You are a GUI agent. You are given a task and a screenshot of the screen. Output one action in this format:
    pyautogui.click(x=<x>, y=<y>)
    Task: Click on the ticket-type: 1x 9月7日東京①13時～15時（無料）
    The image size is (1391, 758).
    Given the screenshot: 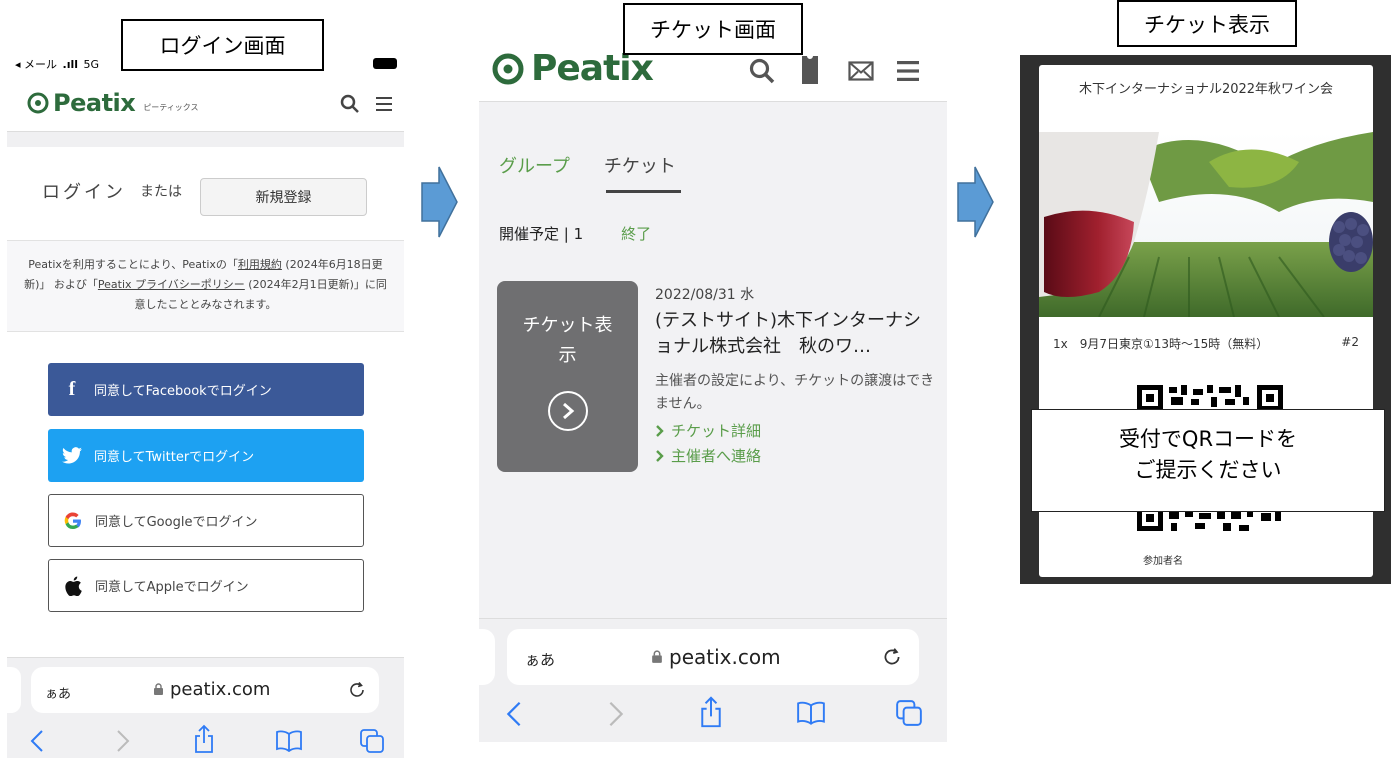 What is the action you would take?
    pyautogui.click(x=1161, y=344)
    